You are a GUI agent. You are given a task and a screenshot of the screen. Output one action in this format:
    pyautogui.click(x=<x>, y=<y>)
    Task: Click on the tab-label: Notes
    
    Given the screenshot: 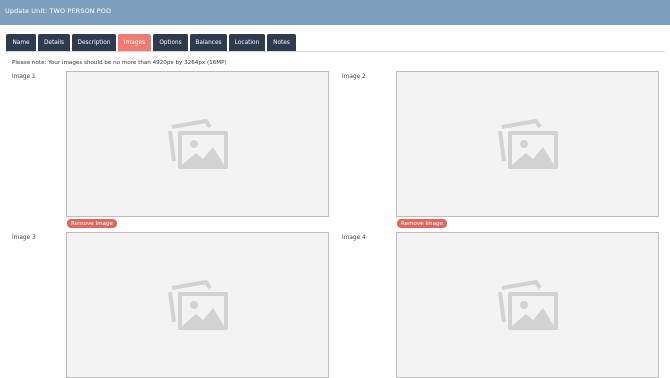 What is the action you would take?
    pyautogui.click(x=281, y=42)
    